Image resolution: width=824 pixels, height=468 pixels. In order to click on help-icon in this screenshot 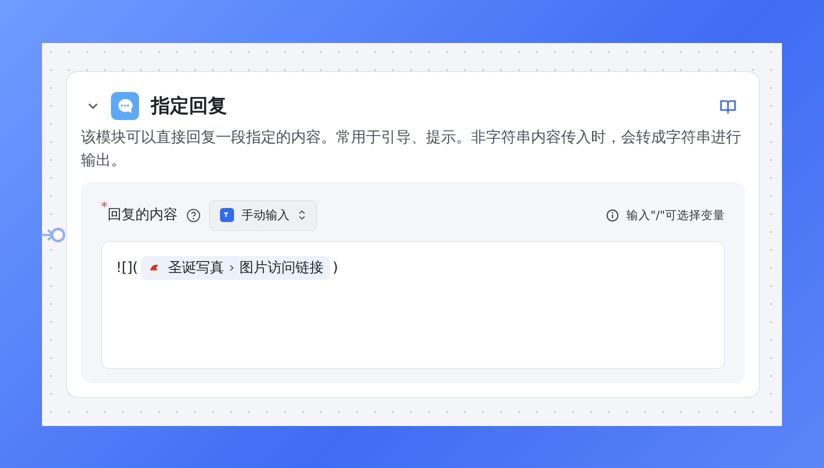, I will do `click(193, 215)`.